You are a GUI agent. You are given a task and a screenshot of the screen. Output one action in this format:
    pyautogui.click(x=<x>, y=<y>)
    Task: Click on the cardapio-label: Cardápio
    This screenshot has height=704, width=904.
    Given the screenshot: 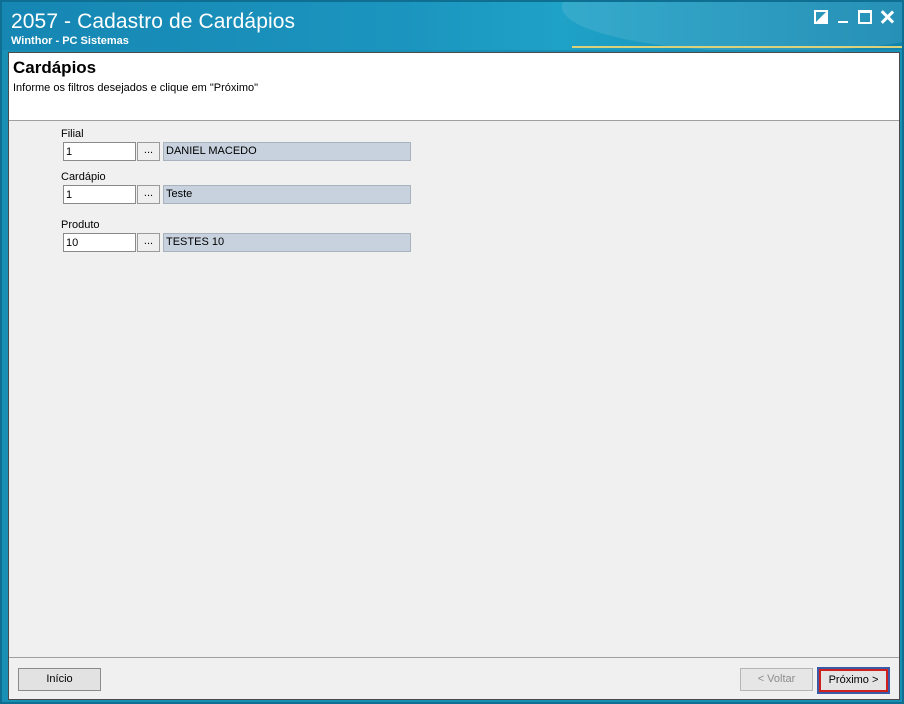 What is the action you would take?
    pyautogui.click(x=83, y=177)
    